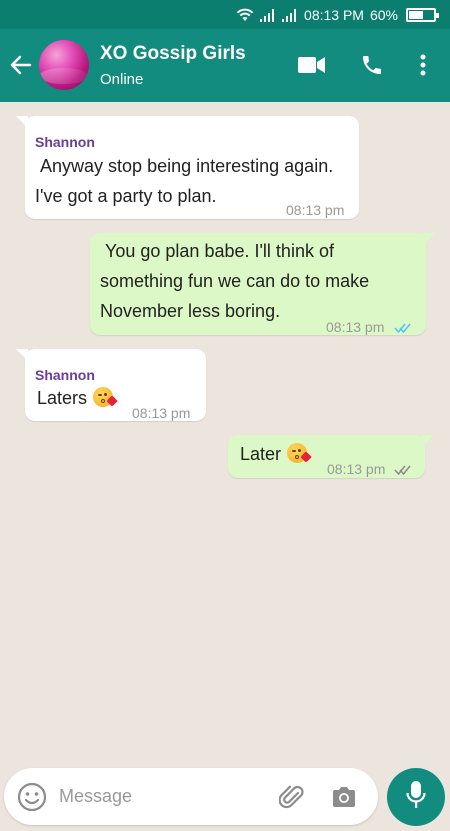 Image resolution: width=450 pixels, height=831 pixels. I want to click on message-text-line: I've got a party to plan., so click(126, 196).